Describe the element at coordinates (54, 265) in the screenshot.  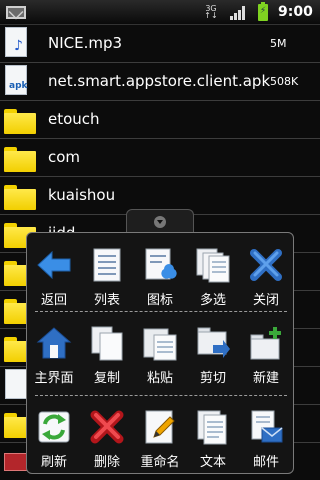
I see `back-arrow-icon` at that location.